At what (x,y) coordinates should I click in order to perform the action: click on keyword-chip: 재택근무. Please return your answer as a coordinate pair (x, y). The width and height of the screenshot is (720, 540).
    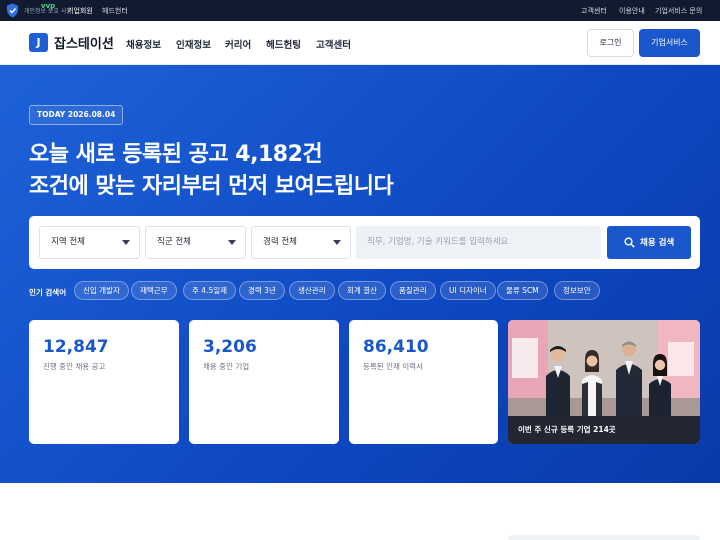
    Looking at the image, I should click on (154, 290).